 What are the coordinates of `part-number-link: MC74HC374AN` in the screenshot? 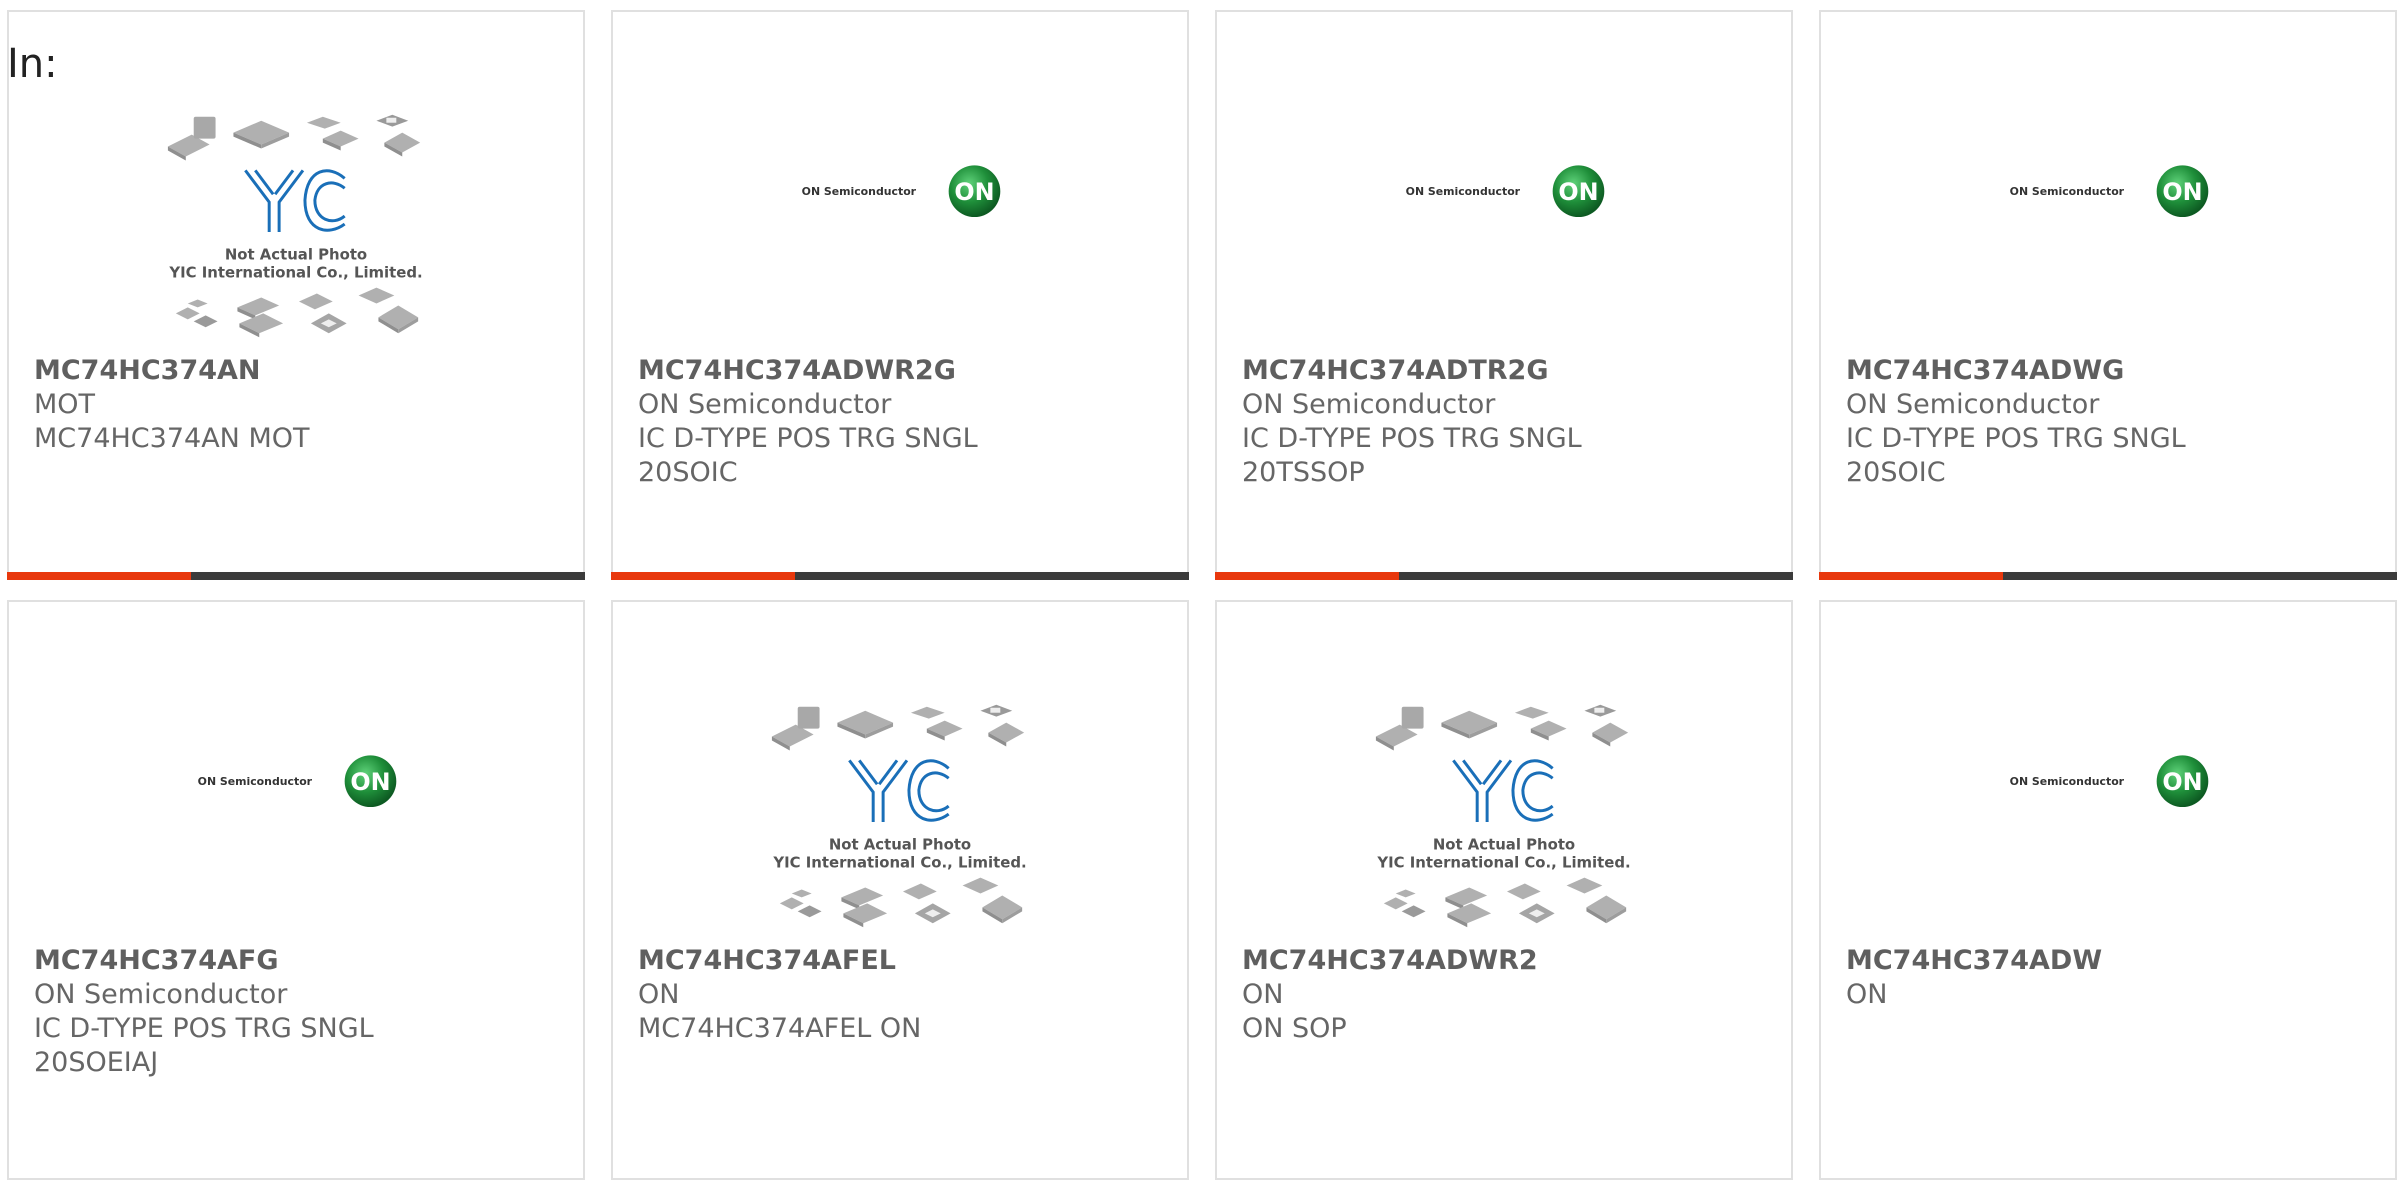 It's located at (303, 371).